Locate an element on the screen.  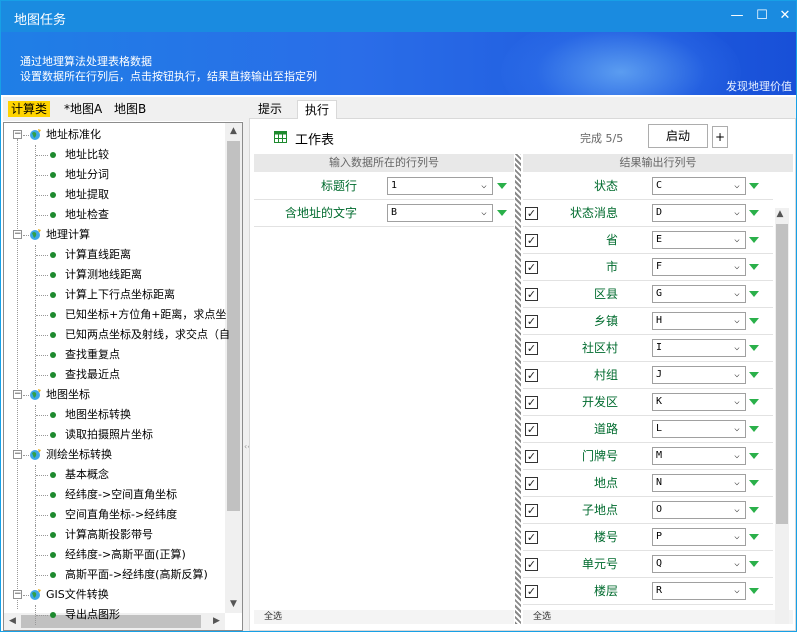
tab-calc: 计算类 is located at coordinates (29, 109).